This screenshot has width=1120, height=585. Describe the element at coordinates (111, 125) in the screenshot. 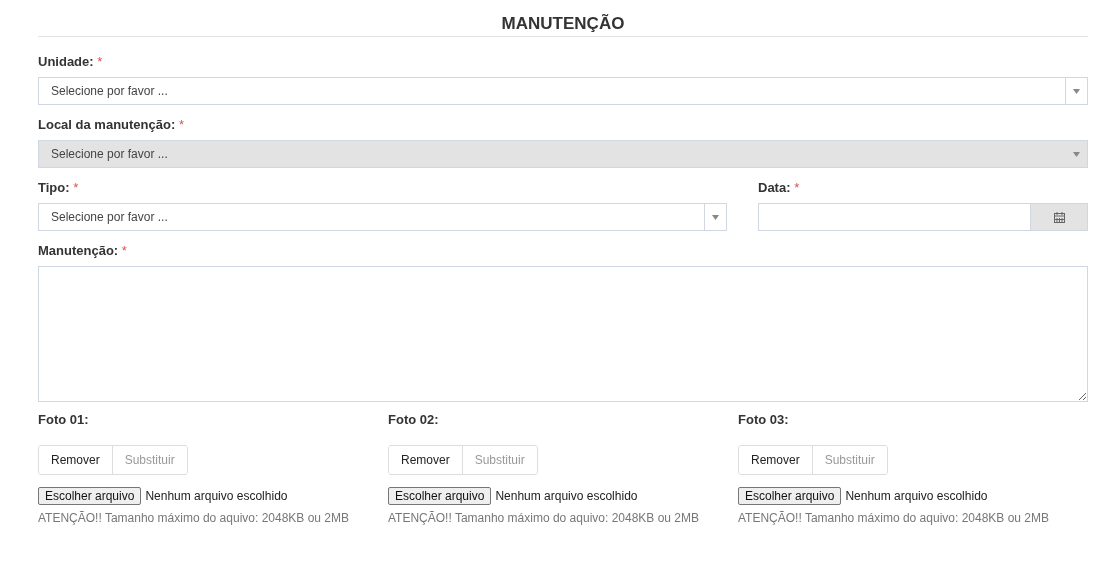

I see `field-label: Local da manutenção: *` at that location.